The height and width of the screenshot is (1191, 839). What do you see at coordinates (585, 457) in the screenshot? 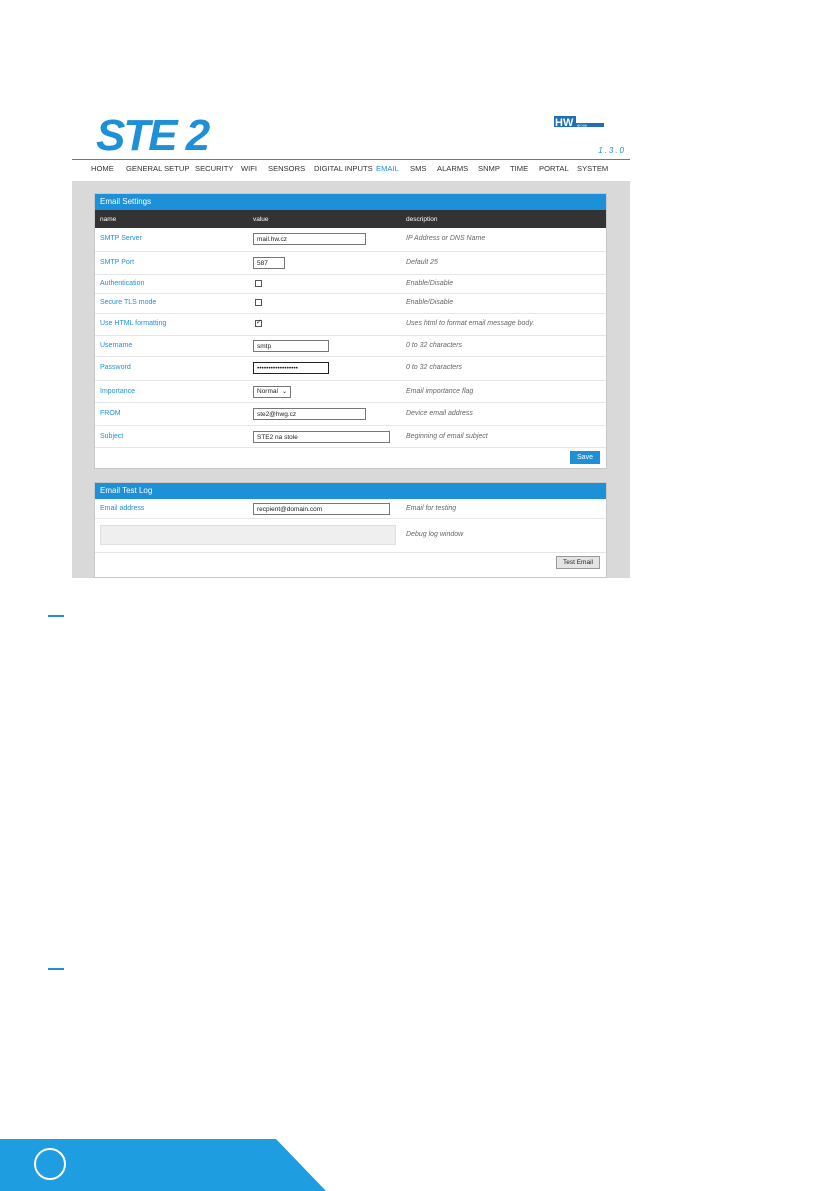
I see `save-button: Save` at bounding box center [585, 457].